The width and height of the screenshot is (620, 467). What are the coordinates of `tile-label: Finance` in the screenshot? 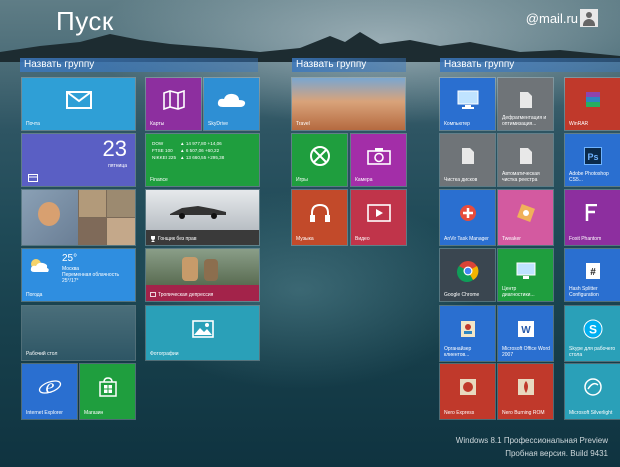 It's located at (159, 180).